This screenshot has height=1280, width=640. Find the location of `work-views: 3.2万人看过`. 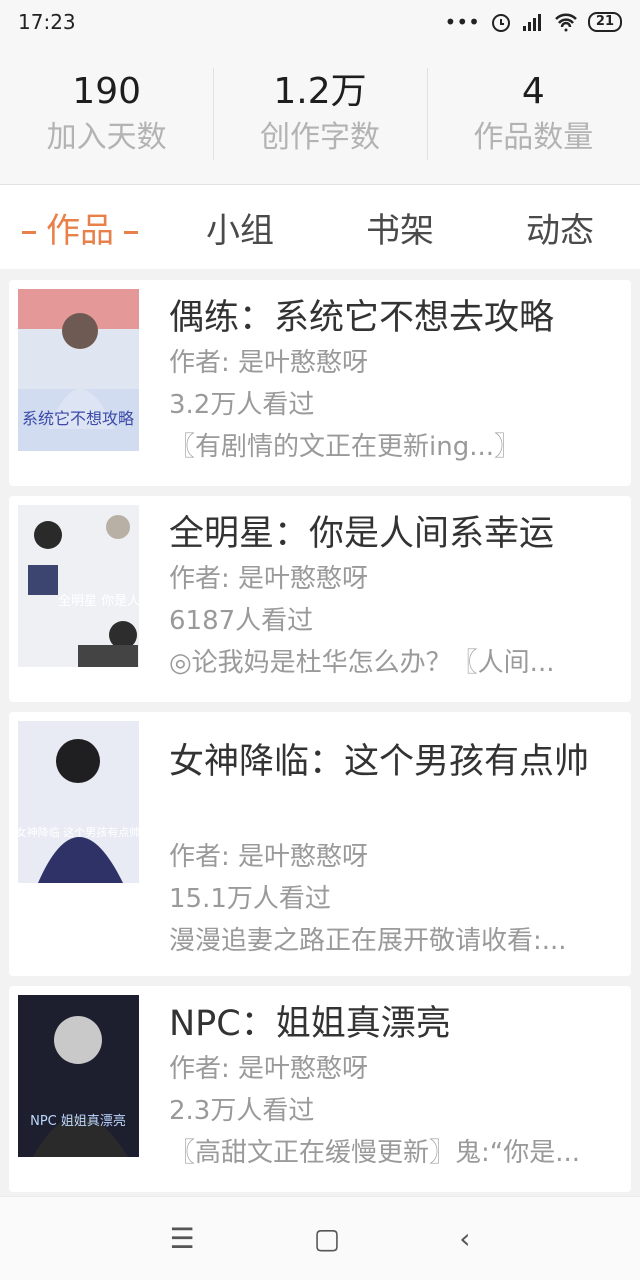

work-views: 3.2万人看过 is located at coordinates (242, 405).